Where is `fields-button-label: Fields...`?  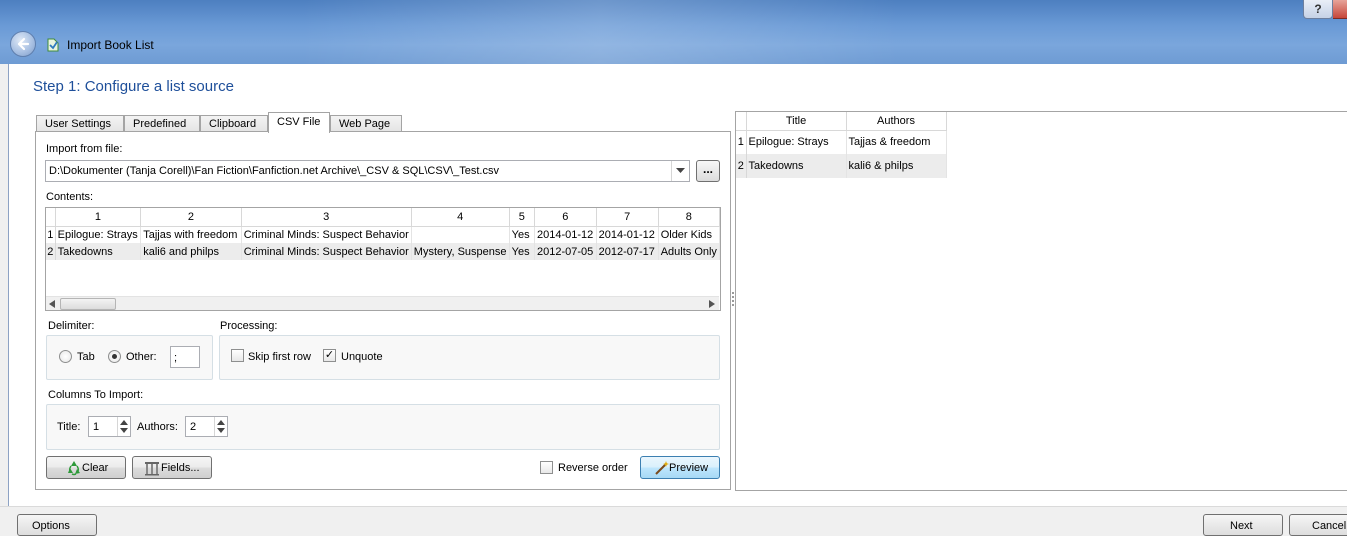
fields-button-label: Fields... is located at coordinates (180, 468).